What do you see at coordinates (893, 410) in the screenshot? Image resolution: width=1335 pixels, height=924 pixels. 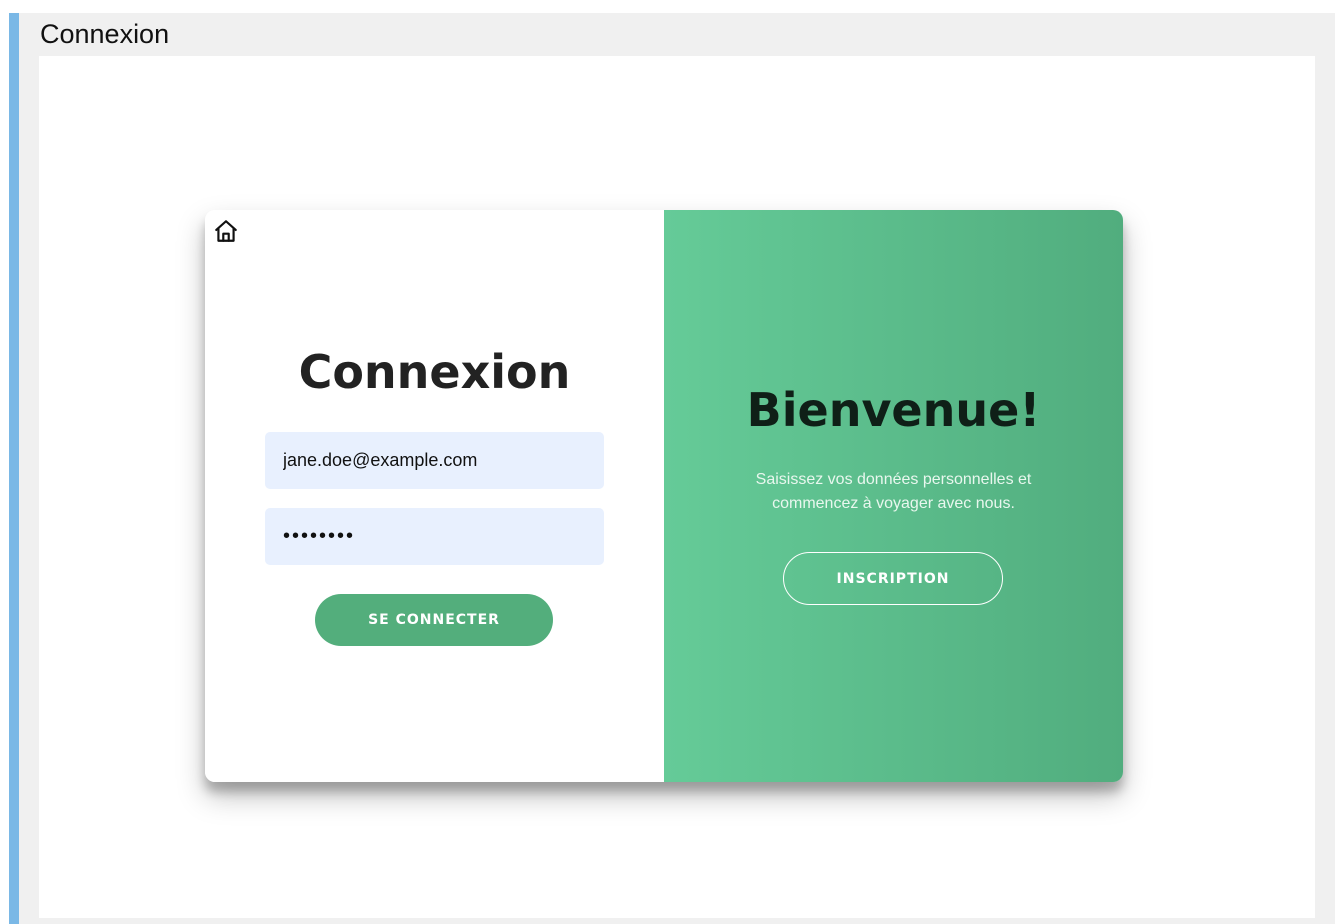 I see `welcome-title: Bienvenue!` at bounding box center [893, 410].